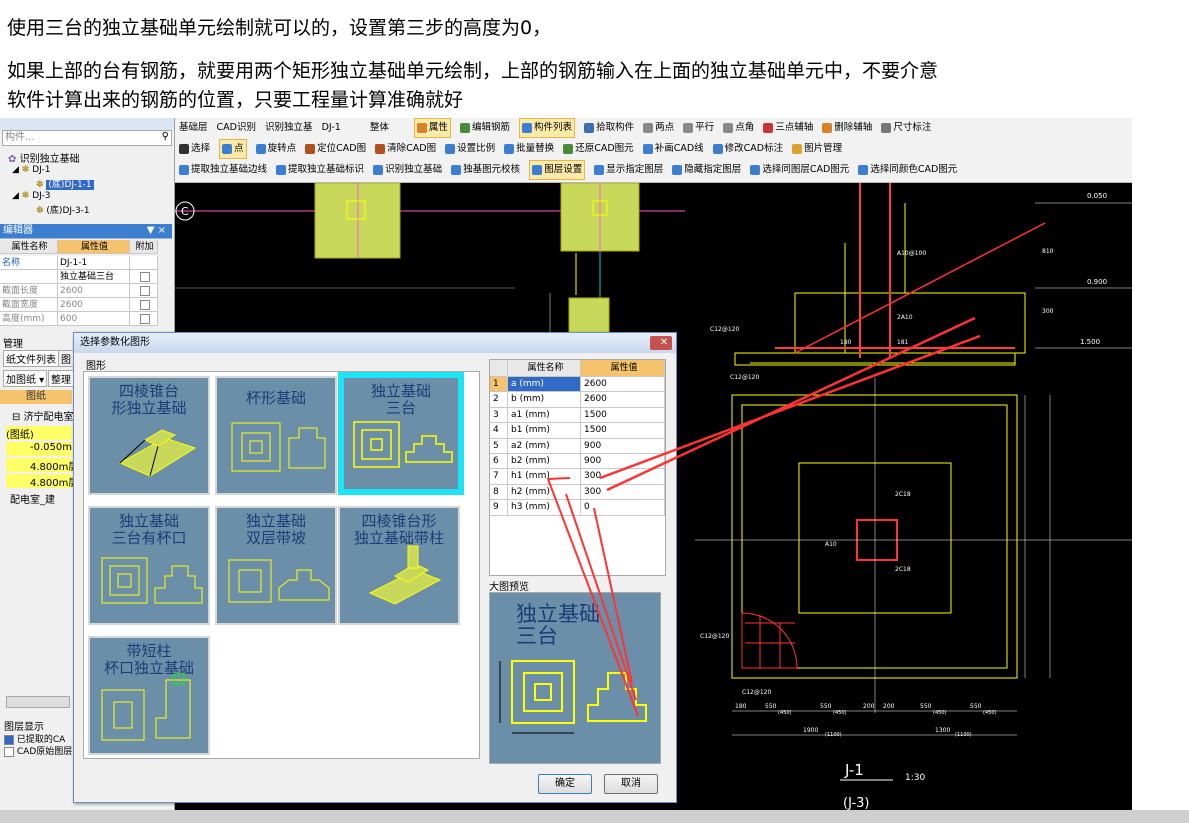 Image resolution: width=1189 pixels, height=823 pixels. I want to click on horizontal-scrollbar, so click(38, 702).